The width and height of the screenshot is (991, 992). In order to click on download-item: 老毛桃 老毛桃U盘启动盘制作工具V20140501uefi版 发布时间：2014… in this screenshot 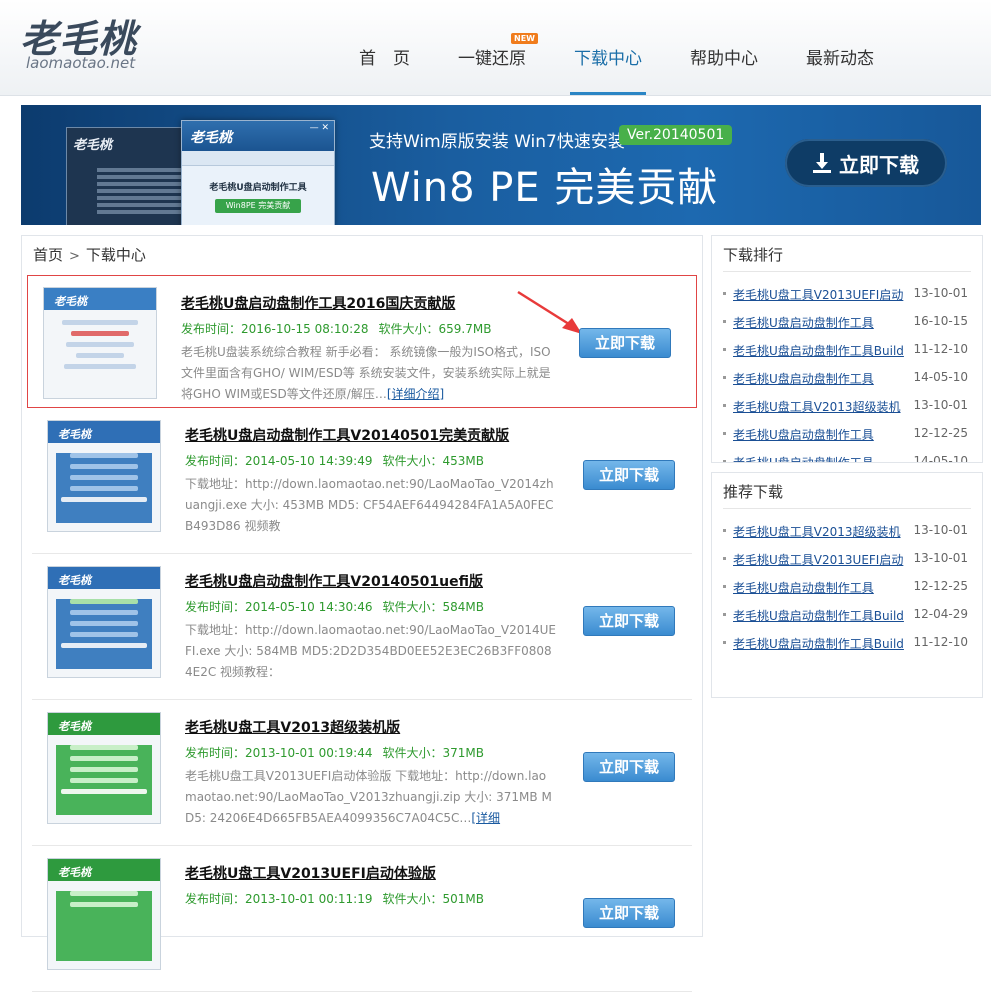, I will do `click(362, 627)`.